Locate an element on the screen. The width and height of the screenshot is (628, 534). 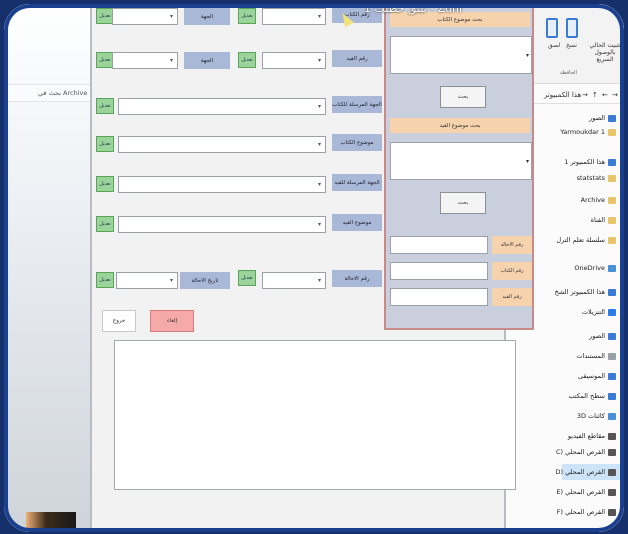
tree-item: القرص المحلي (F is located at coordinates (586, 512).